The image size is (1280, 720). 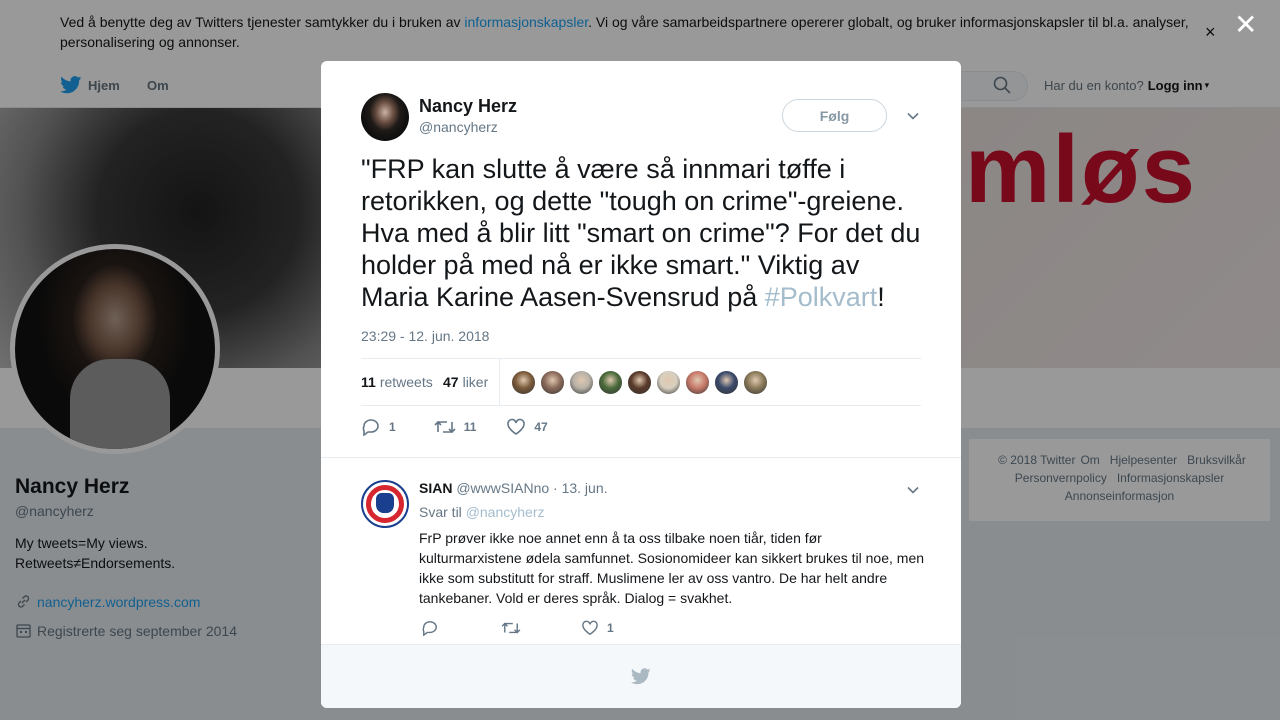 I want to click on hashtag-link: #Polkvart, so click(x=821, y=297).